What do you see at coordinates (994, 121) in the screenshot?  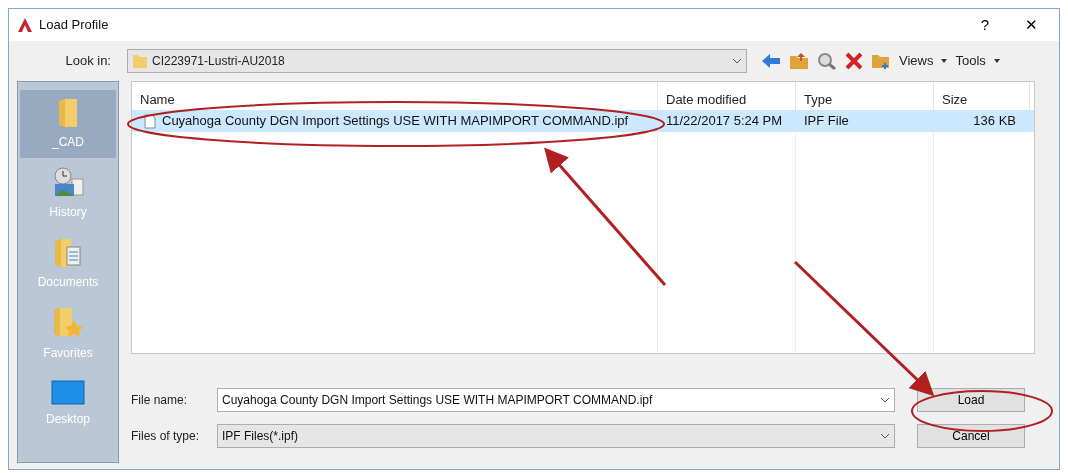 I see `table-cell-text: 136 KB` at bounding box center [994, 121].